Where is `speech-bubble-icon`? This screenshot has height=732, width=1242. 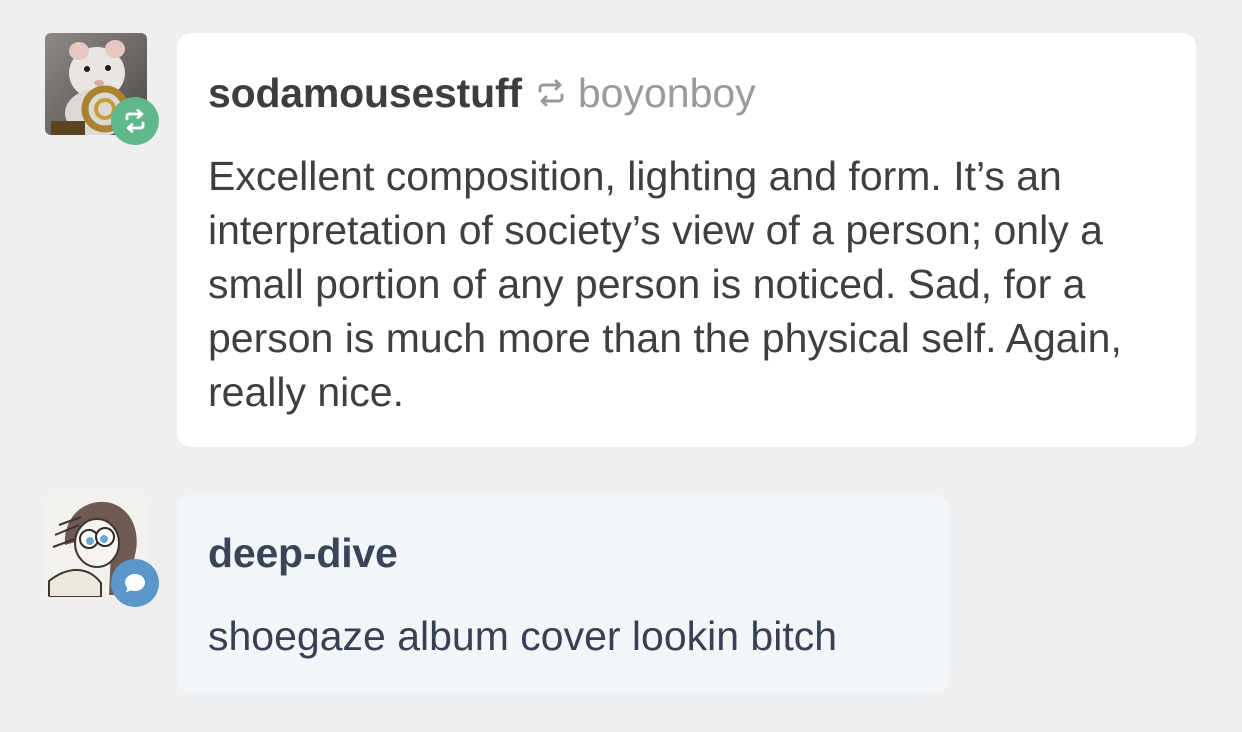
speech-bubble-icon is located at coordinates (135, 583).